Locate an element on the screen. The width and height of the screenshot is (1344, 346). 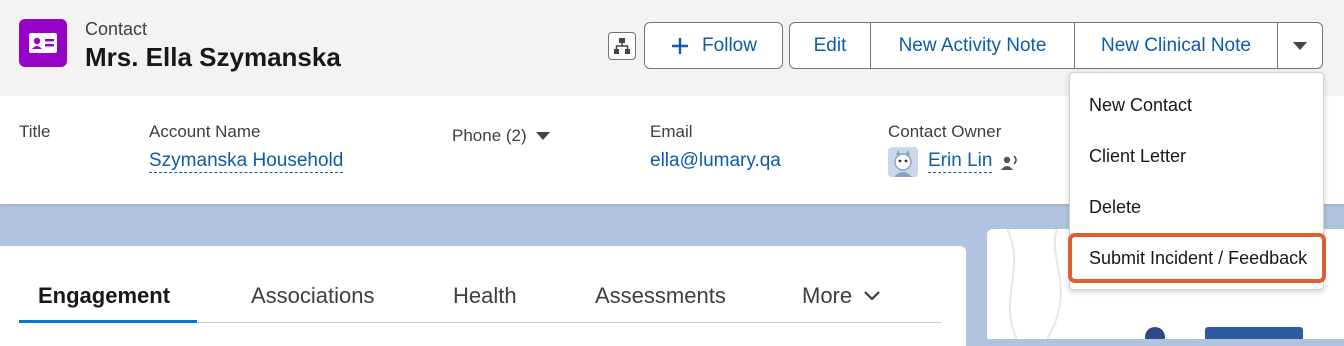
menu-item-new-contact: New Contact is located at coordinates (1140, 105).